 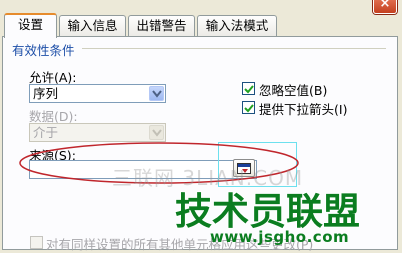 What do you see at coordinates (234, 48) in the screenshot?
I see `group-divider` at bounding box center [234, 48].